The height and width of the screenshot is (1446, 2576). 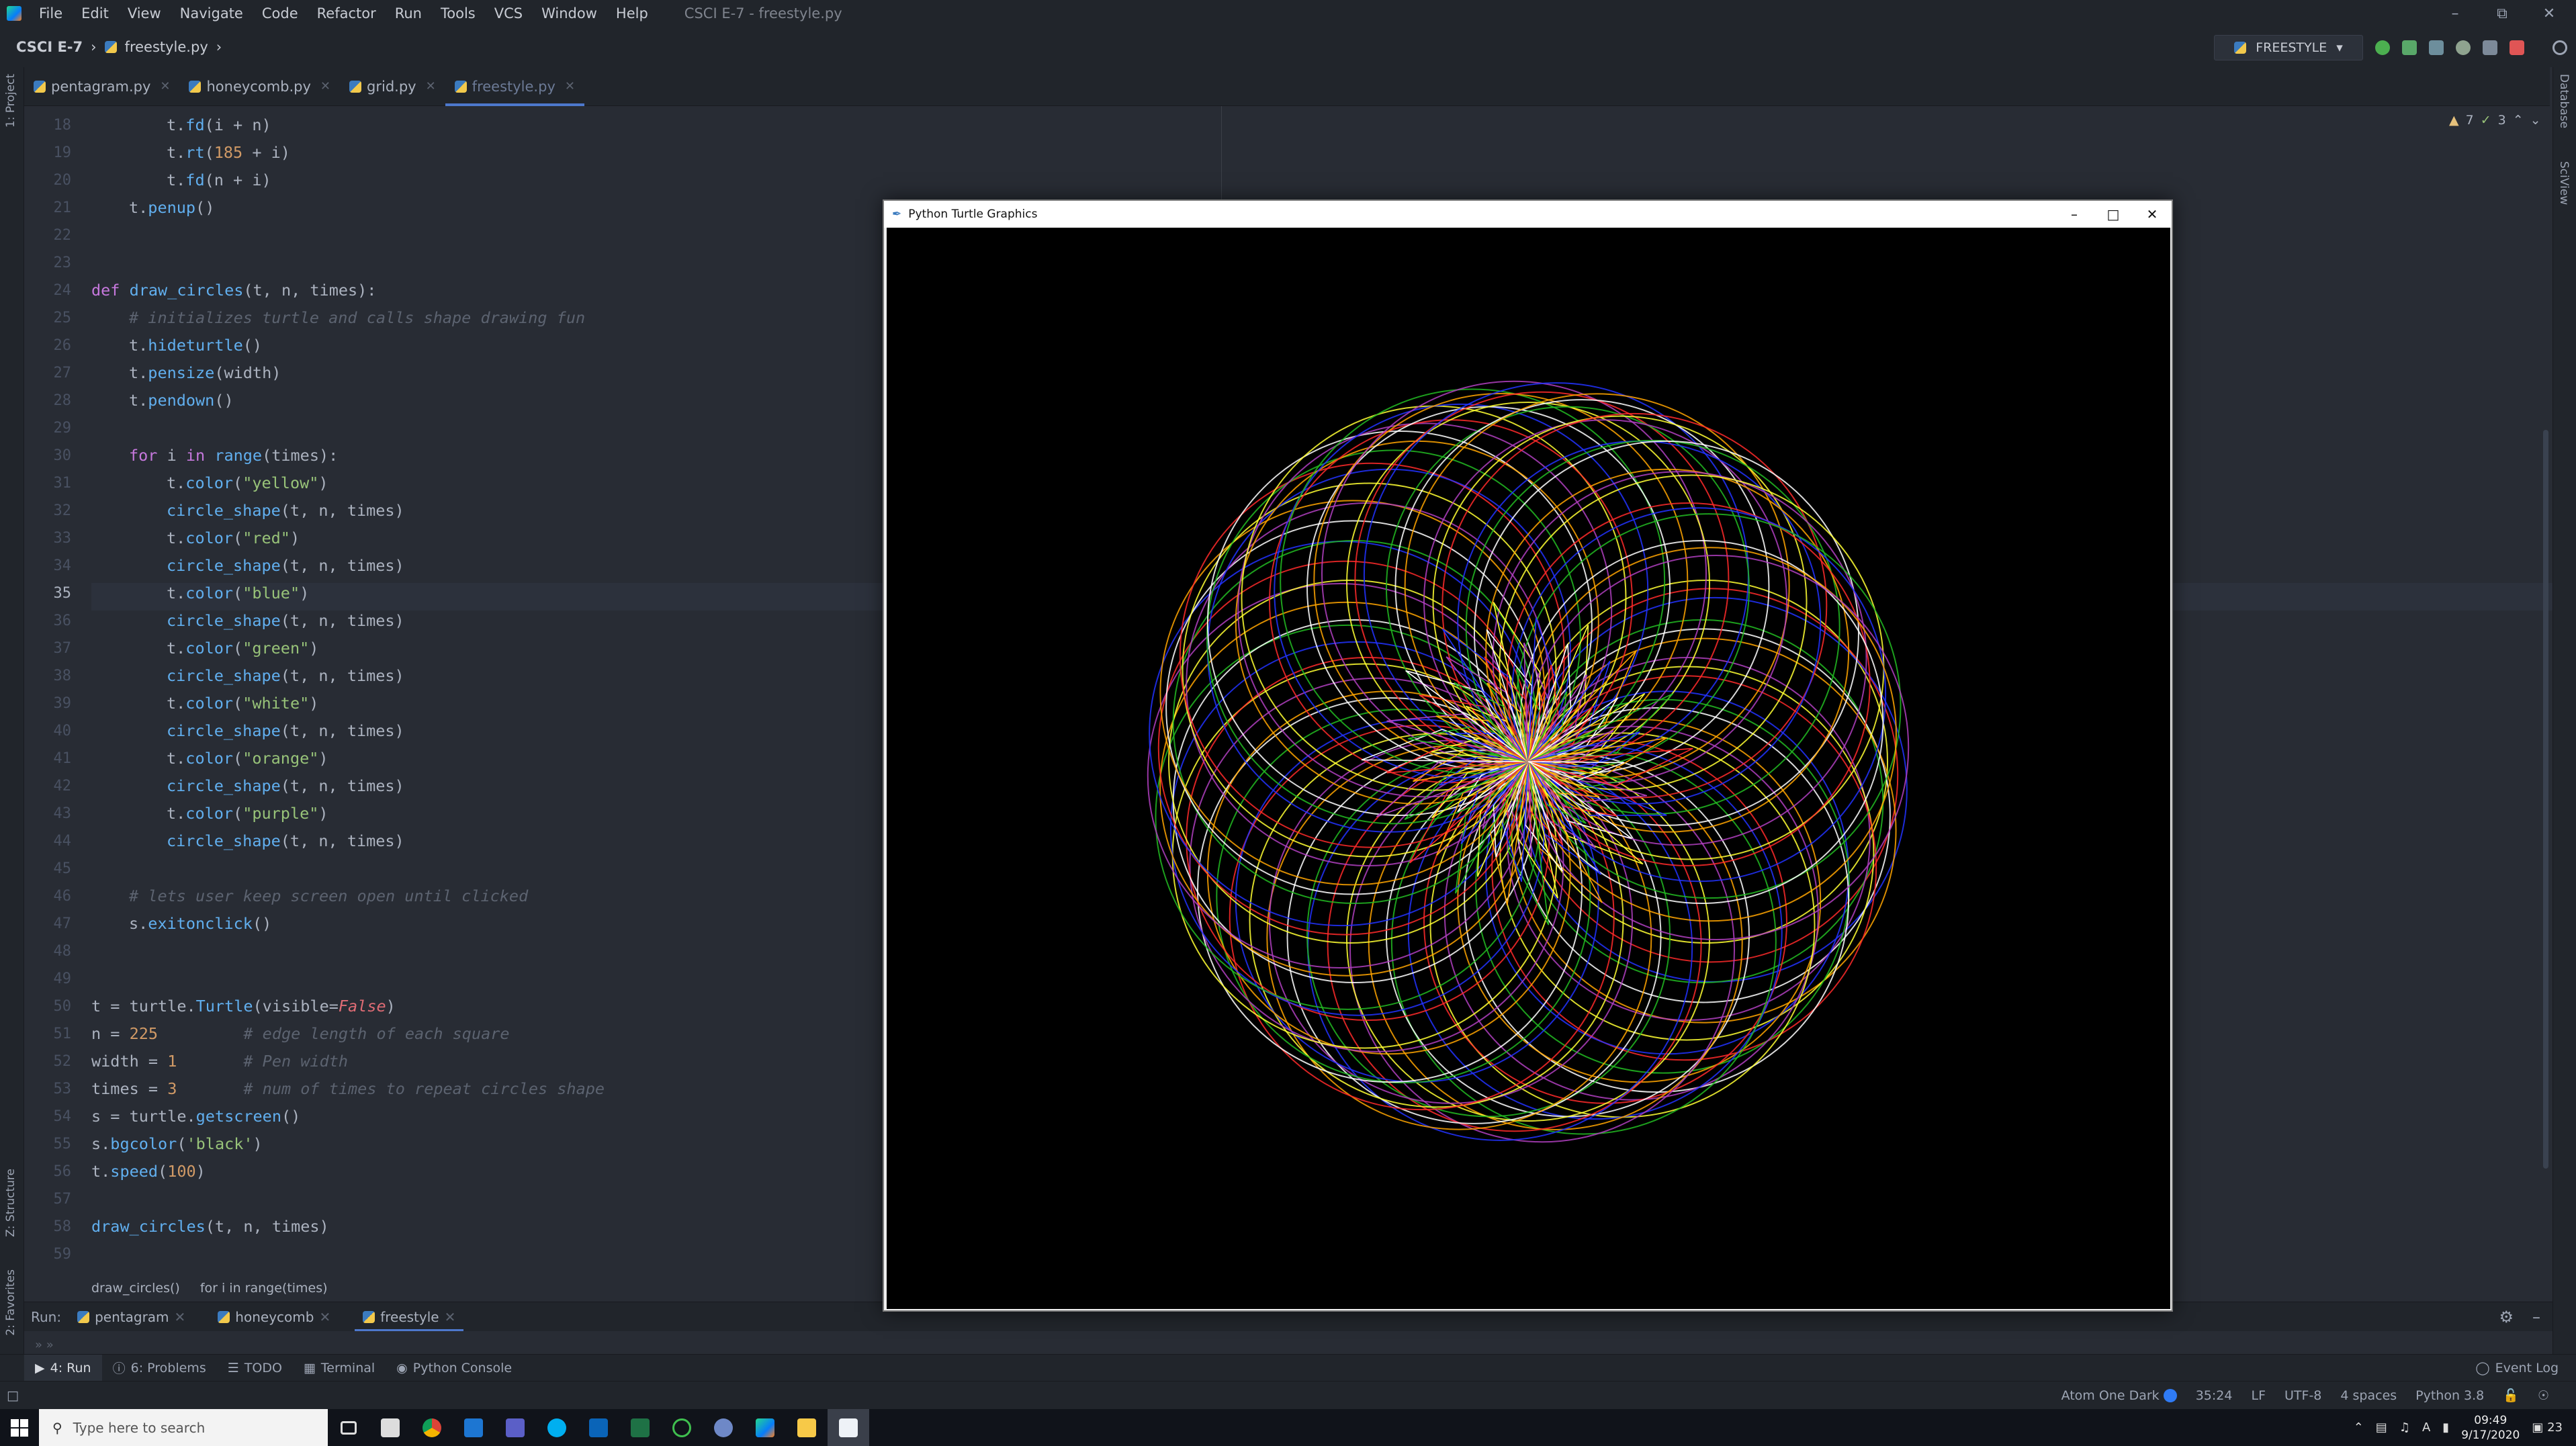 What do you see at coordinates (2119, 1396) in the screenshot?
I see `theme-indicator: Atom One Dark` at bounding box center [2119, 1396].